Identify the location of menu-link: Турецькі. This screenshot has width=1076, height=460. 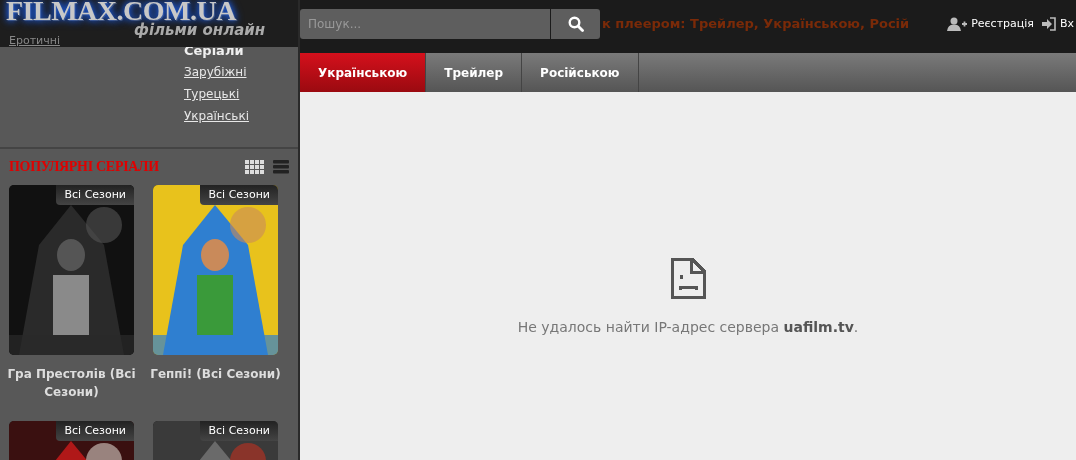
(212, 94).